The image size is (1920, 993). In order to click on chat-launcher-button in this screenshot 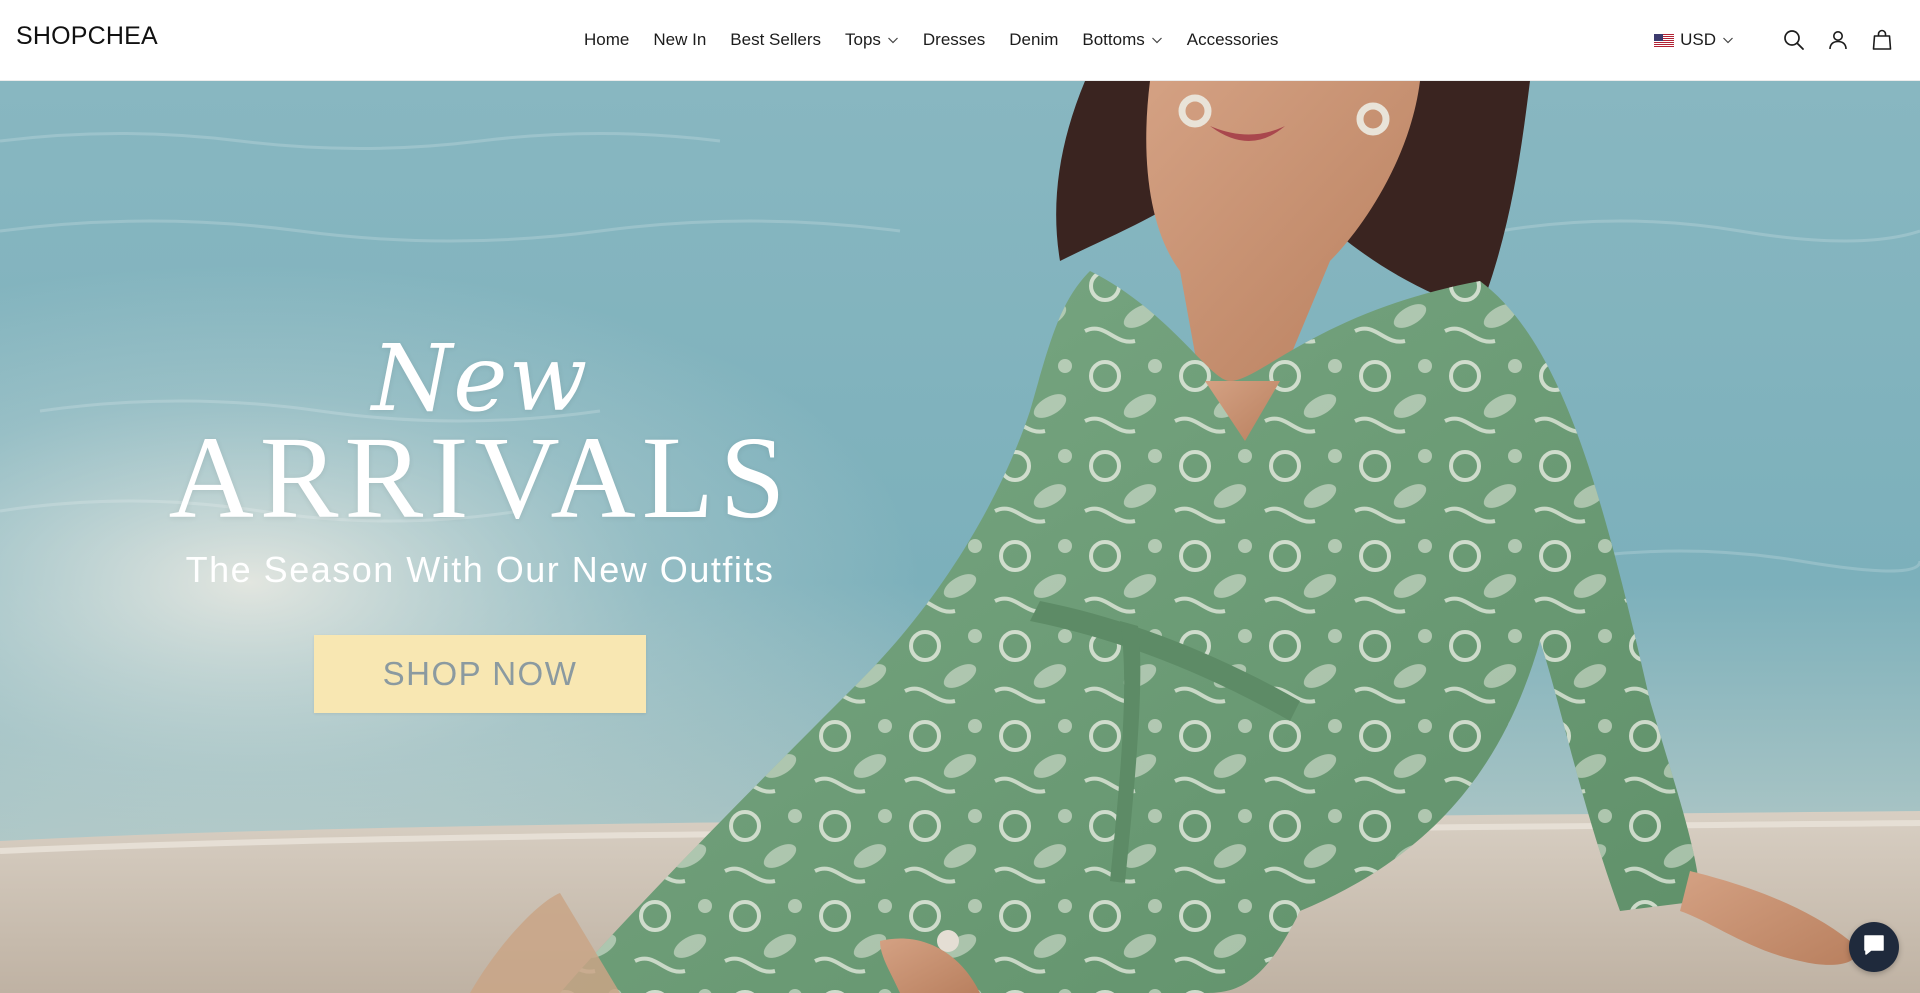, I will do `click(1874, 947)`.